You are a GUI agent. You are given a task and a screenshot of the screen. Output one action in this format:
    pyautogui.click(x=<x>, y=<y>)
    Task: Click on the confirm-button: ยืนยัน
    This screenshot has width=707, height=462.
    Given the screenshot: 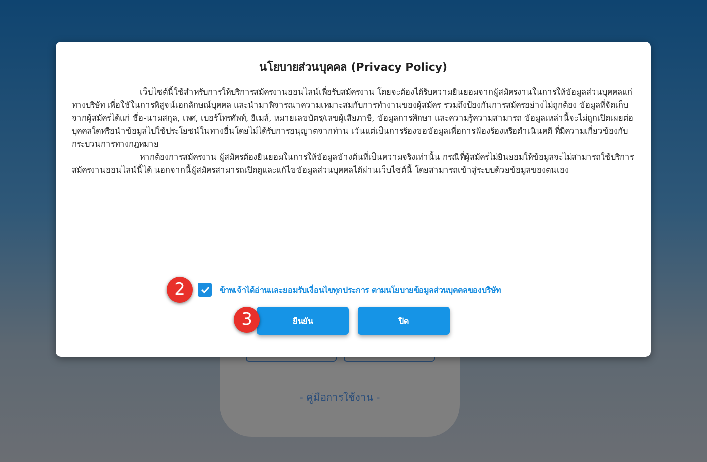 What is the action you would take?
    pyautogui.click(x=303, y=321)
    